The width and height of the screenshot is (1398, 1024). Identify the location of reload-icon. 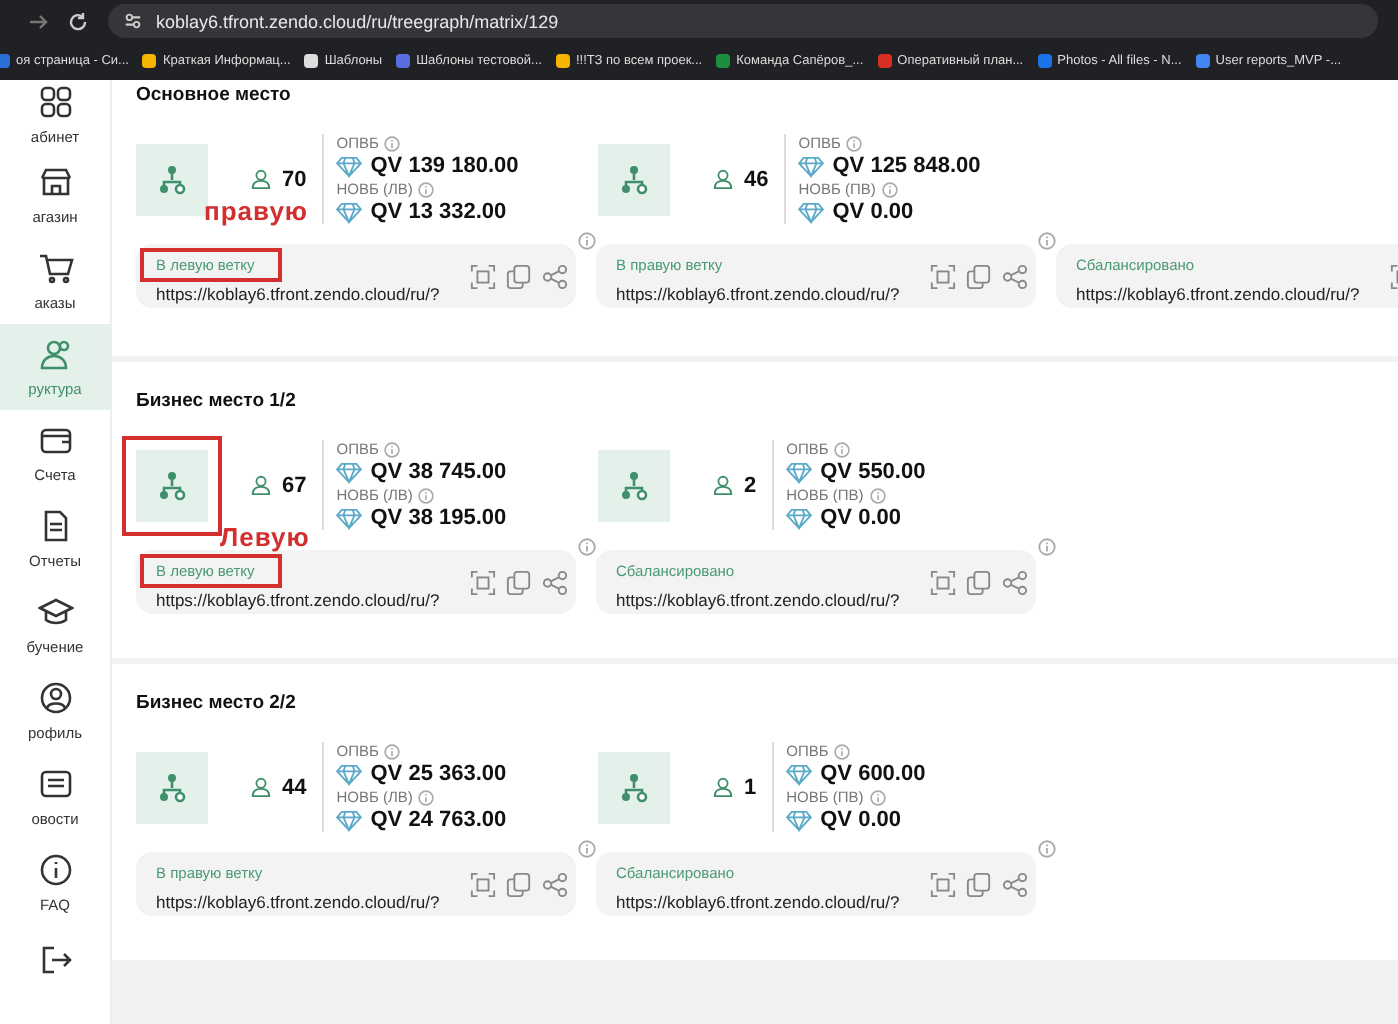
(78, 21).